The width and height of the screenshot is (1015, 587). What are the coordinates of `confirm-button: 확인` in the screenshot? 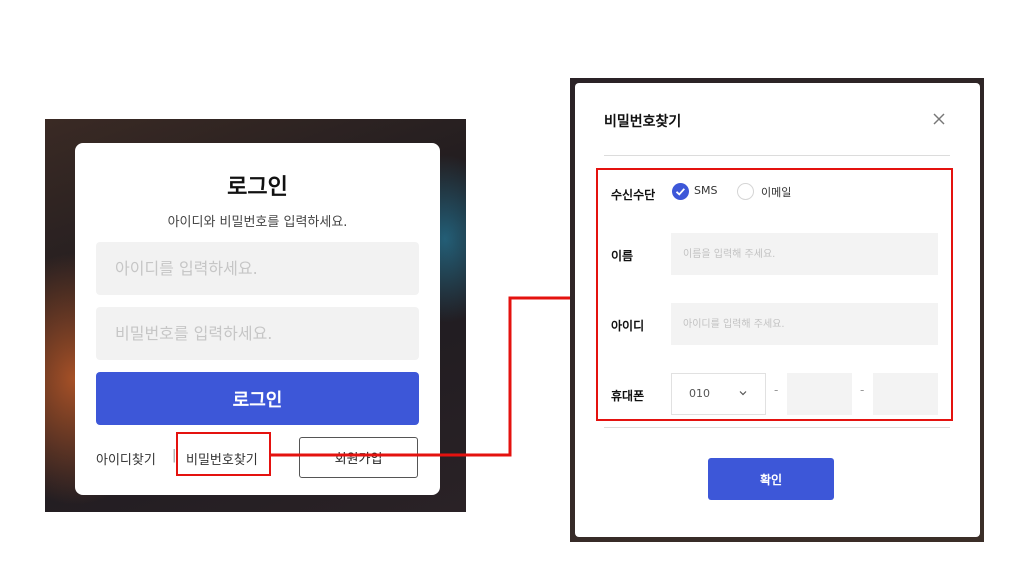 It's located at (771, 479).